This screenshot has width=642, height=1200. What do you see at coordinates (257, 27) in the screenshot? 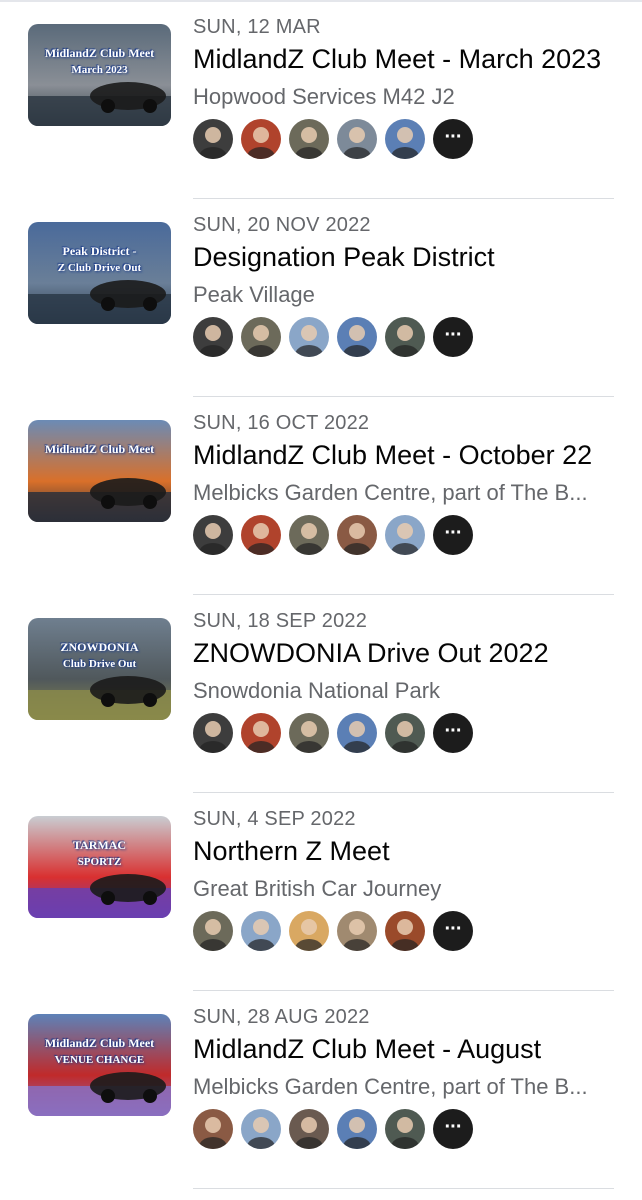
I see `event-date: SUN, 12 MAR` at bounding box center [257, 27].